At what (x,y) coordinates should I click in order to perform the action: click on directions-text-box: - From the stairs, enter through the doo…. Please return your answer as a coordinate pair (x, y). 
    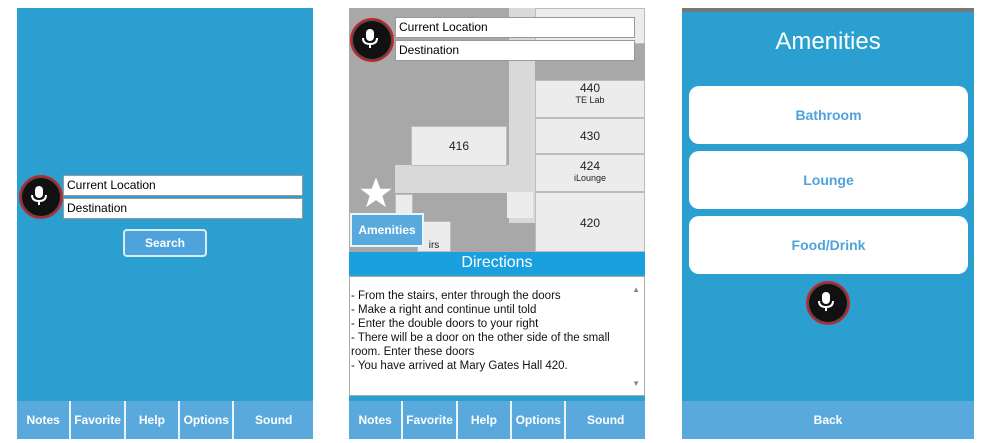
    Looking at the image, I should click on (497, 336).